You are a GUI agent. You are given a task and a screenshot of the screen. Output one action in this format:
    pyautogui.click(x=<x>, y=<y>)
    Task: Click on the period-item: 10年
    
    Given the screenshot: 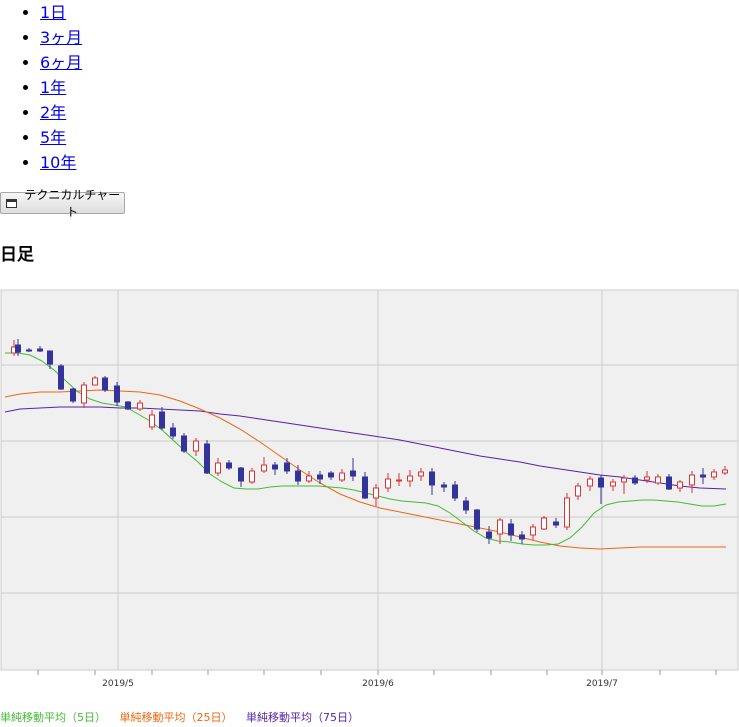 What is the action you would take?
    pyautogui.click(x=61, y=162)
    